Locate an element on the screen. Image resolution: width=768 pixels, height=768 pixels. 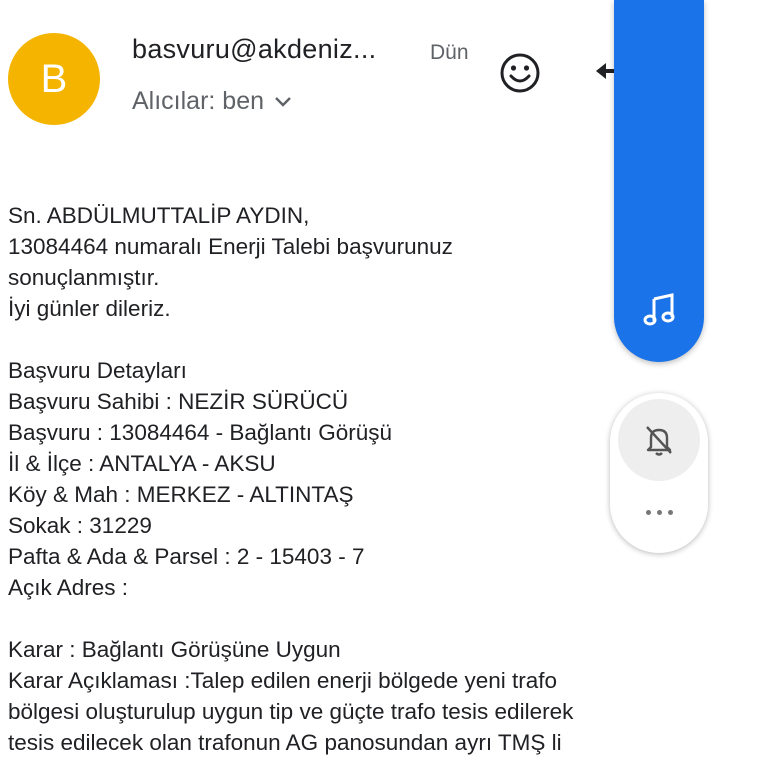
body-line: Sn. ABDÜLMUTTALİP AYDIN, is located at coordinates (159, 215).